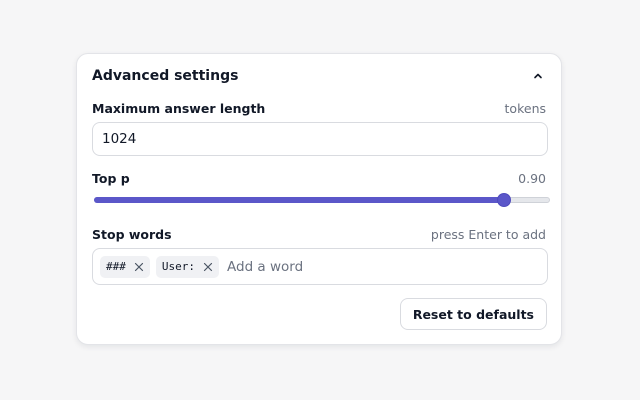 The height and width of the screenshot is (400, 640). What do you see at coordinates (319, 108) in the screenshot?
I see `max-length-row: Maximum answer length tokens` at bounding box center [319, 108].